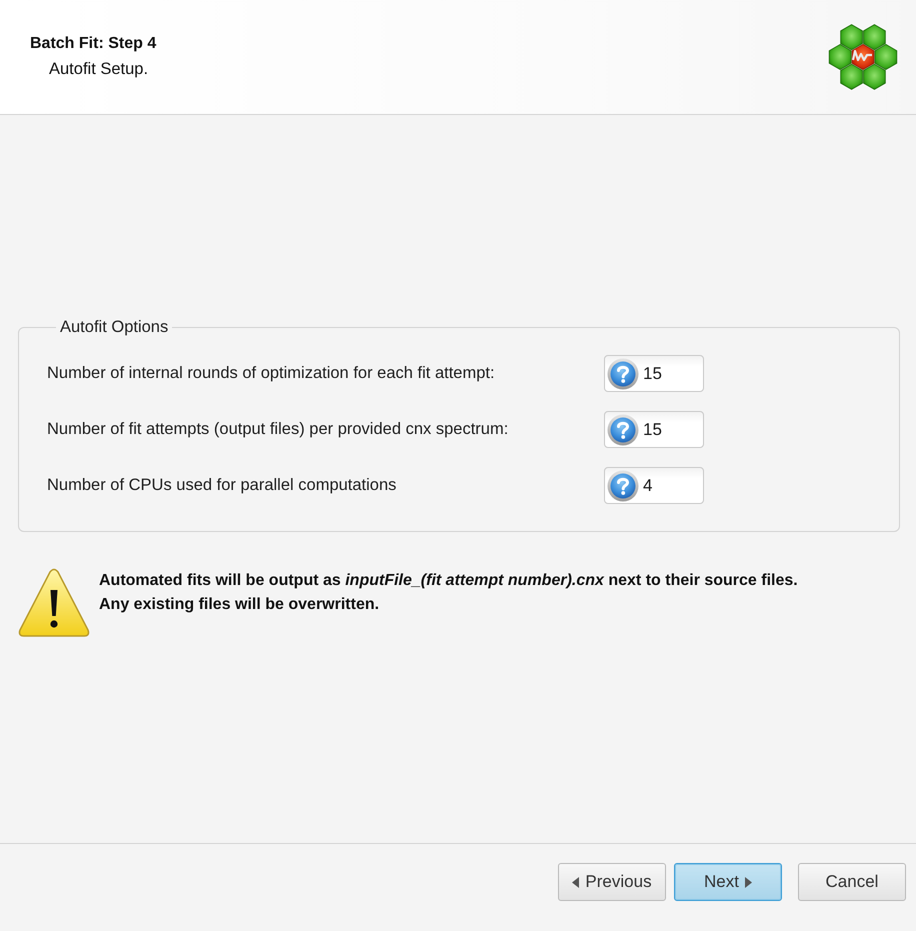 Image resolution: width=916 pixels, height=931 pixels. I want to click on field-label: Number of internal rounds of optimization for each fit attempt:, so click(271, 373).